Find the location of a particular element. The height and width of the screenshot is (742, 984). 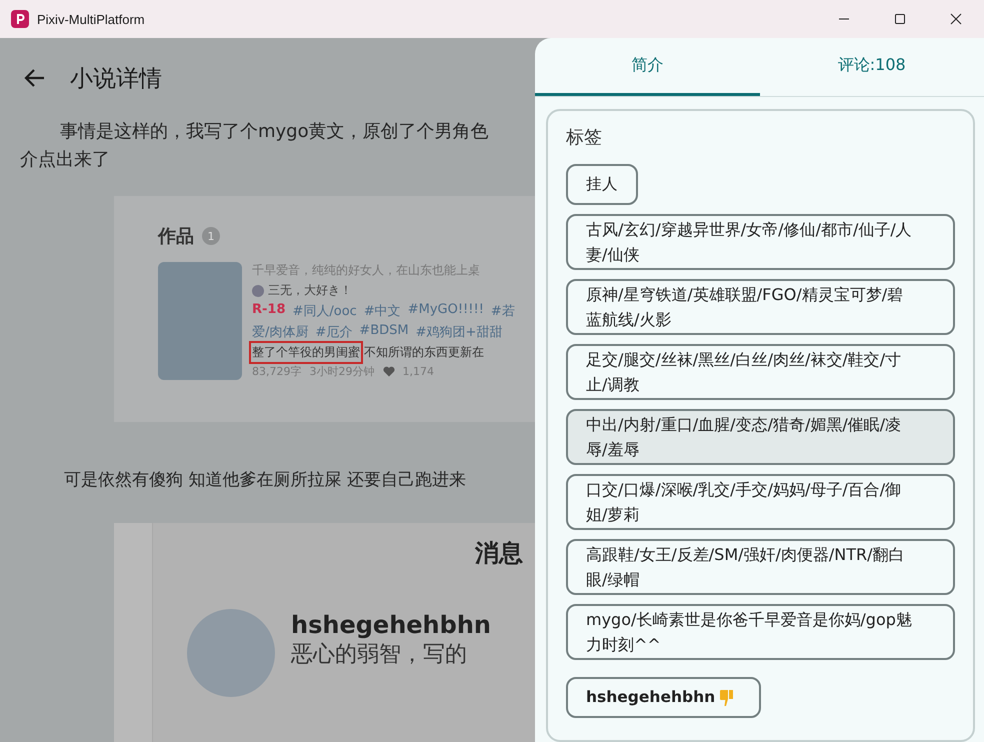

tag-chip: 挂人 is located at coordinates (602, 184).